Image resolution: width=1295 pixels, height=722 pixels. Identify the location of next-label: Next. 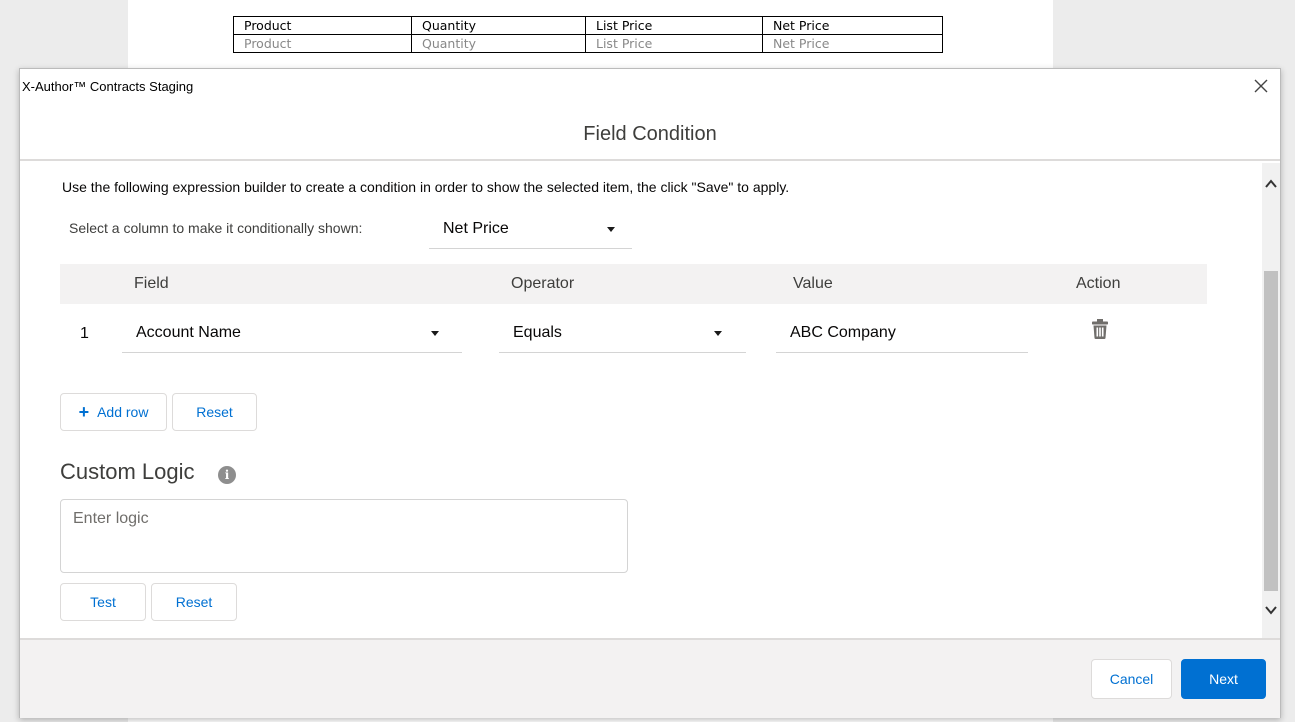
(1223, 679).